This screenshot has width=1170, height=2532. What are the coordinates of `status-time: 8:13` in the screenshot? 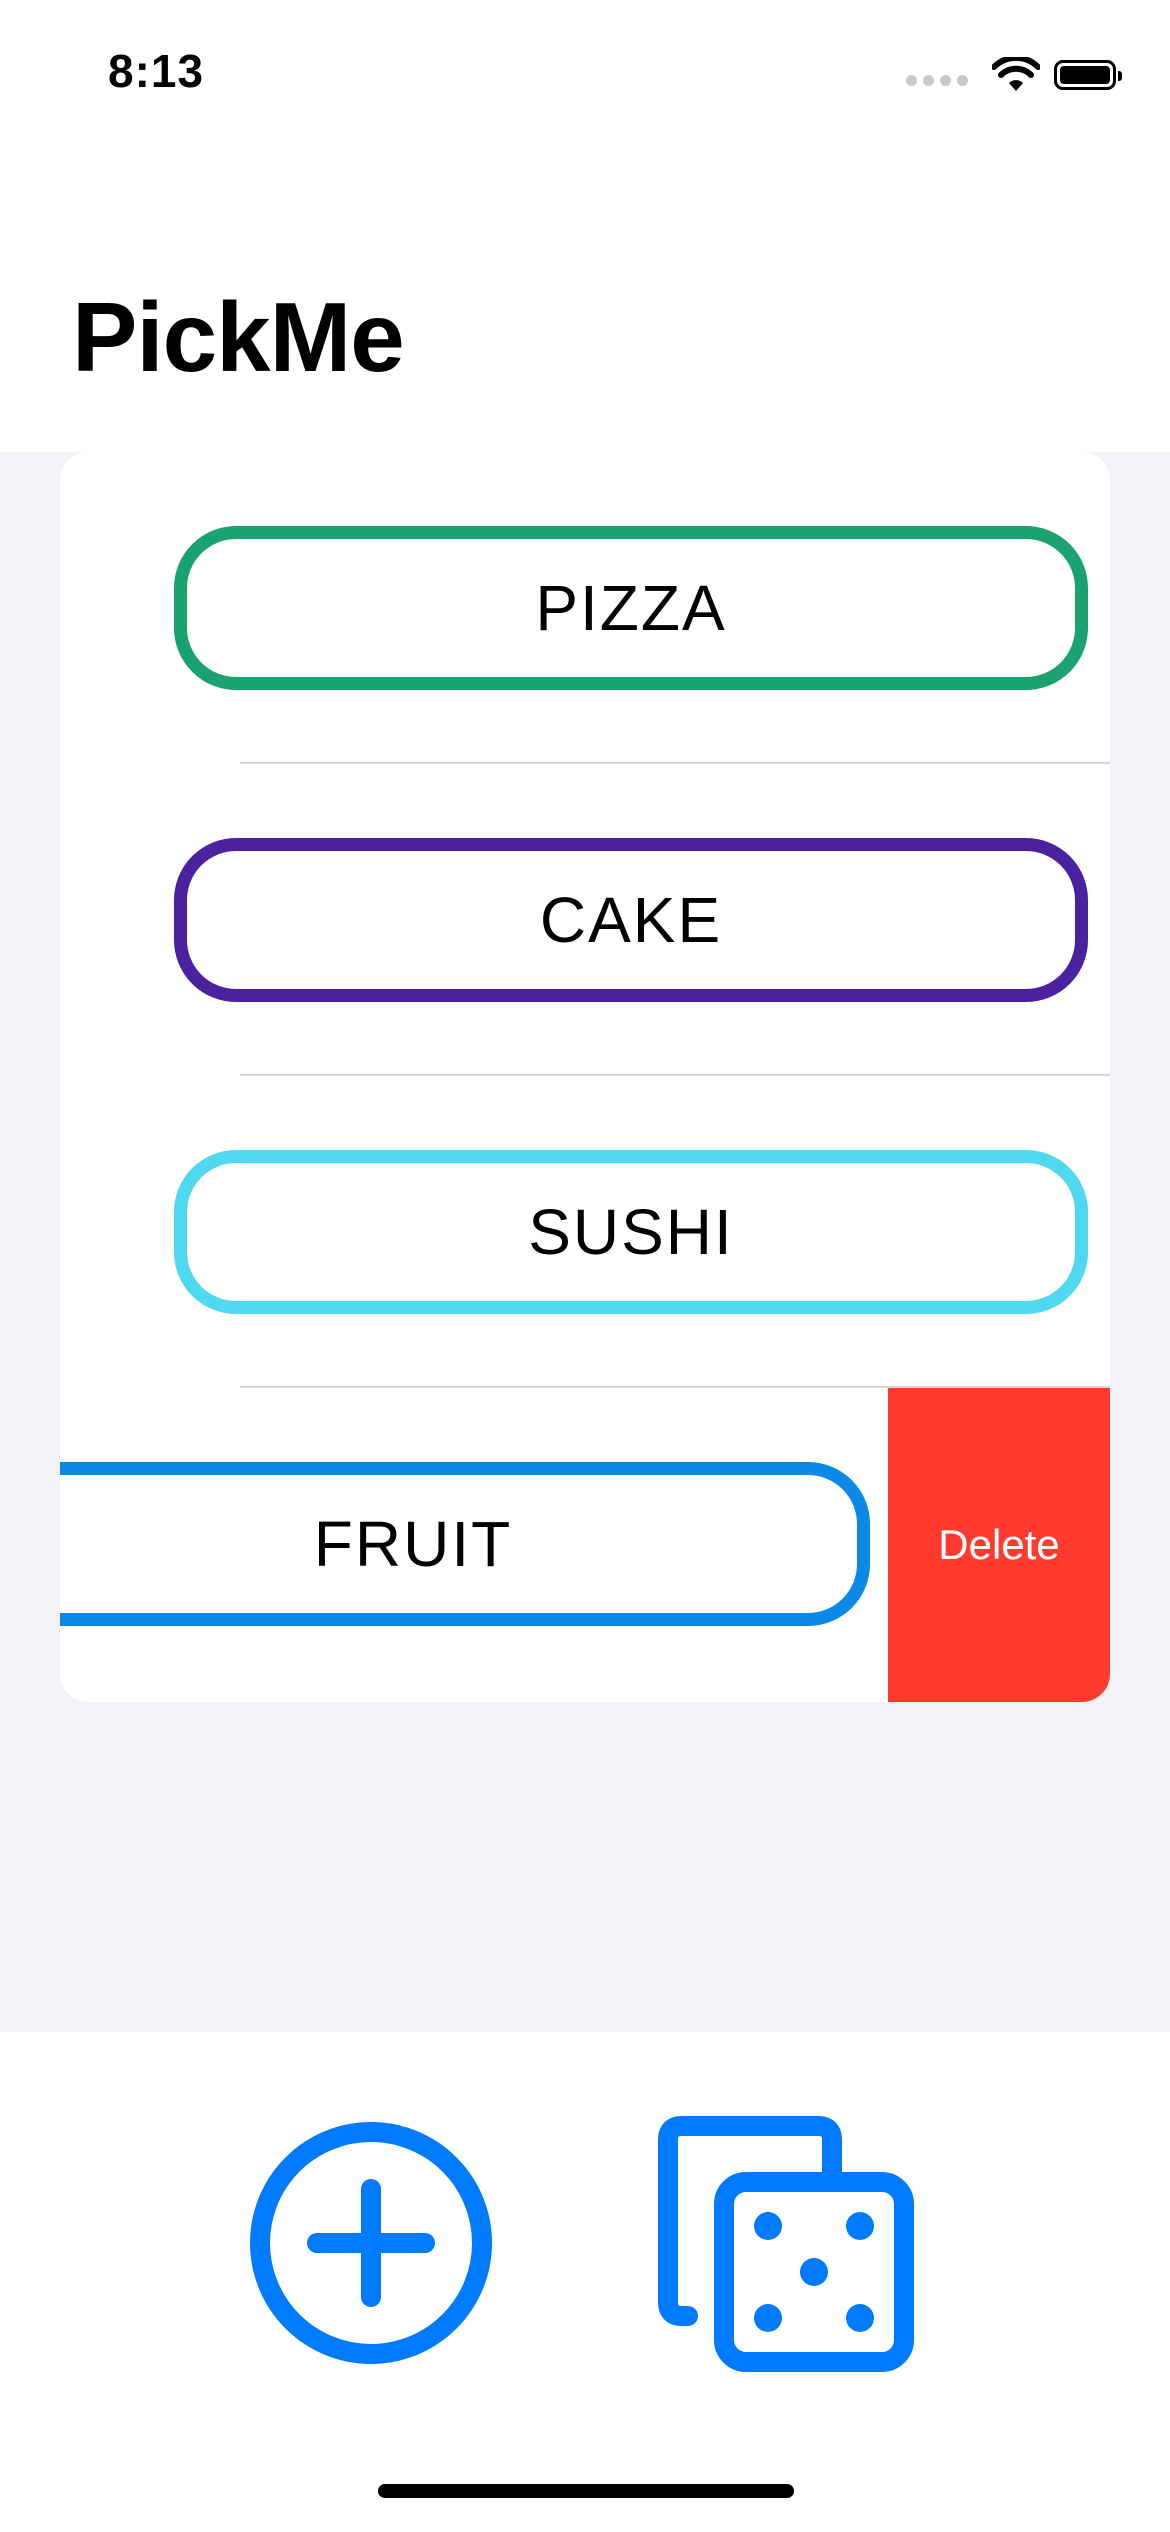 It's located at (156, 71).